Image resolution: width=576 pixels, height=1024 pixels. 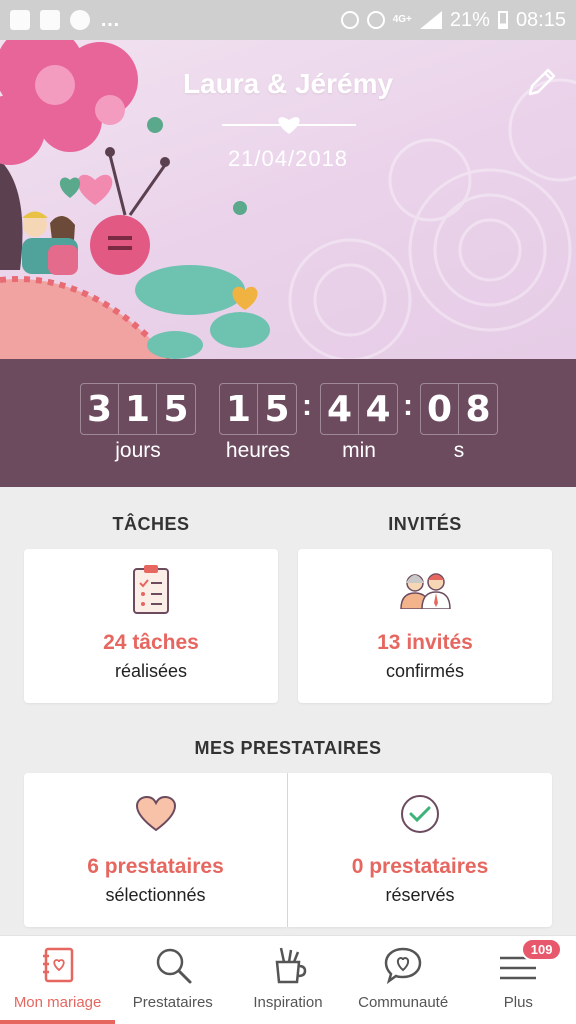 I want to click on seconds-label: s, so click(x=459, y=450).